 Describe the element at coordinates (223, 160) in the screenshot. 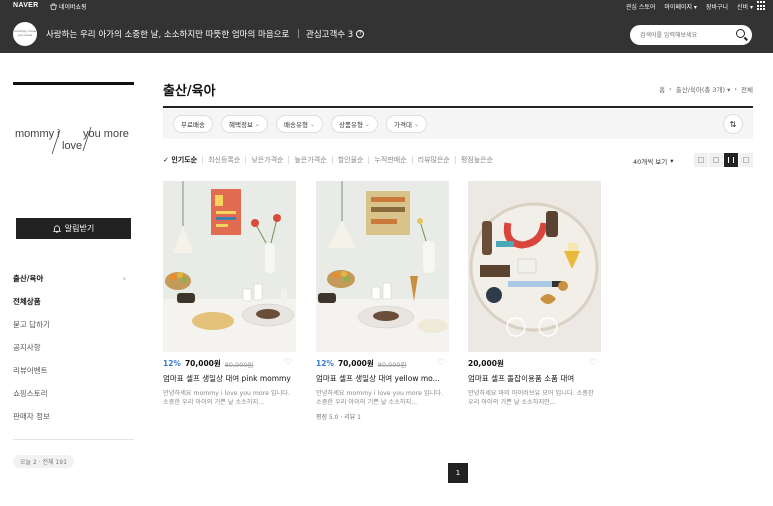

I see `sort-newest: 최신등록순` at that location.